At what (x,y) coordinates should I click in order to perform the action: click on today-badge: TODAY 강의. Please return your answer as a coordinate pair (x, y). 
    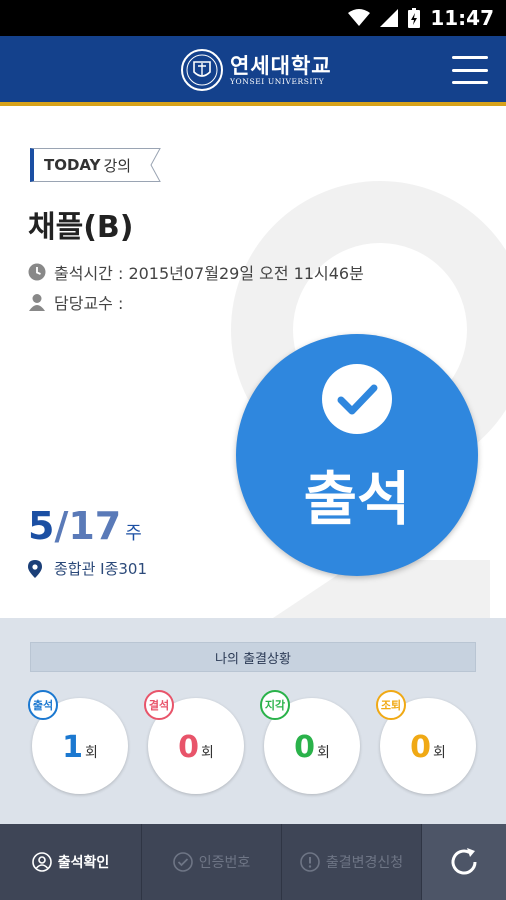
    Looking at the image, I should click on (95, 165).